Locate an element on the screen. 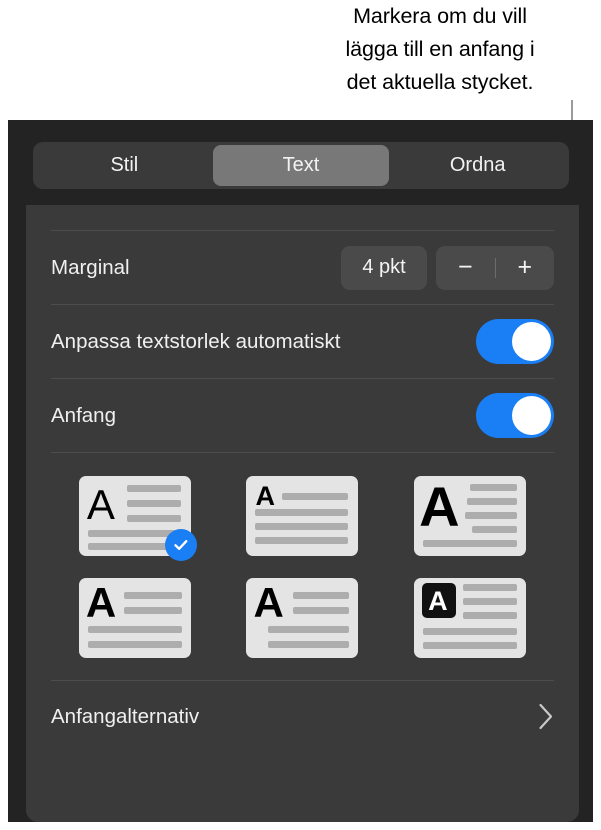 The height and width of the screenshot is (830, 601). tab-text: Text is located at coordinates (301, 165).